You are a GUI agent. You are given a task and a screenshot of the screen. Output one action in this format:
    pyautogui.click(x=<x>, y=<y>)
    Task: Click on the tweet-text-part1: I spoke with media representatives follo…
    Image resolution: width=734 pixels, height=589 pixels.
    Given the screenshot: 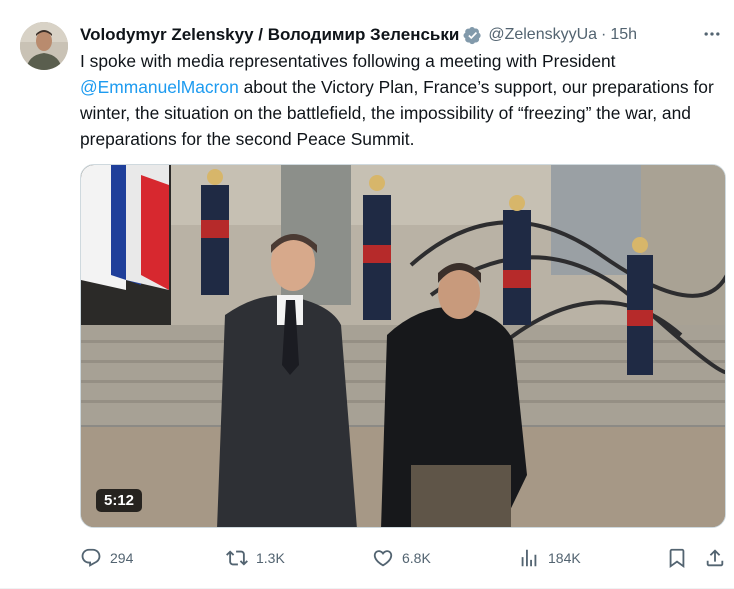 What is the action you would take?
    pyautogui.click(x=348, y=61)
    